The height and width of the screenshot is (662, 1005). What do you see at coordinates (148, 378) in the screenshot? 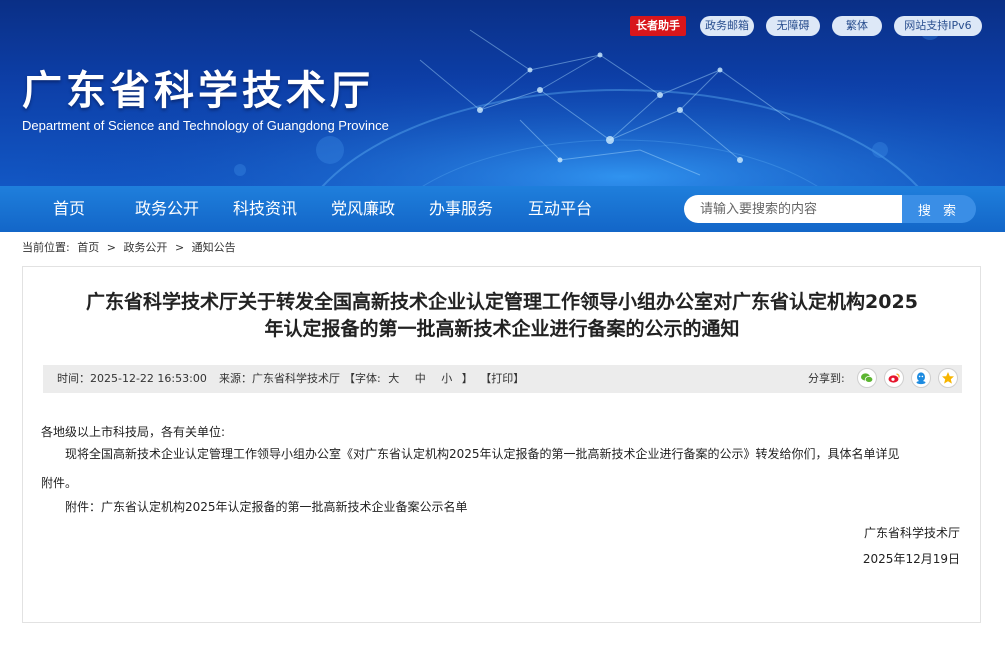
I see `publish-time-value: 2025-12-22 16:53:00` at bounding box center [148, 378].